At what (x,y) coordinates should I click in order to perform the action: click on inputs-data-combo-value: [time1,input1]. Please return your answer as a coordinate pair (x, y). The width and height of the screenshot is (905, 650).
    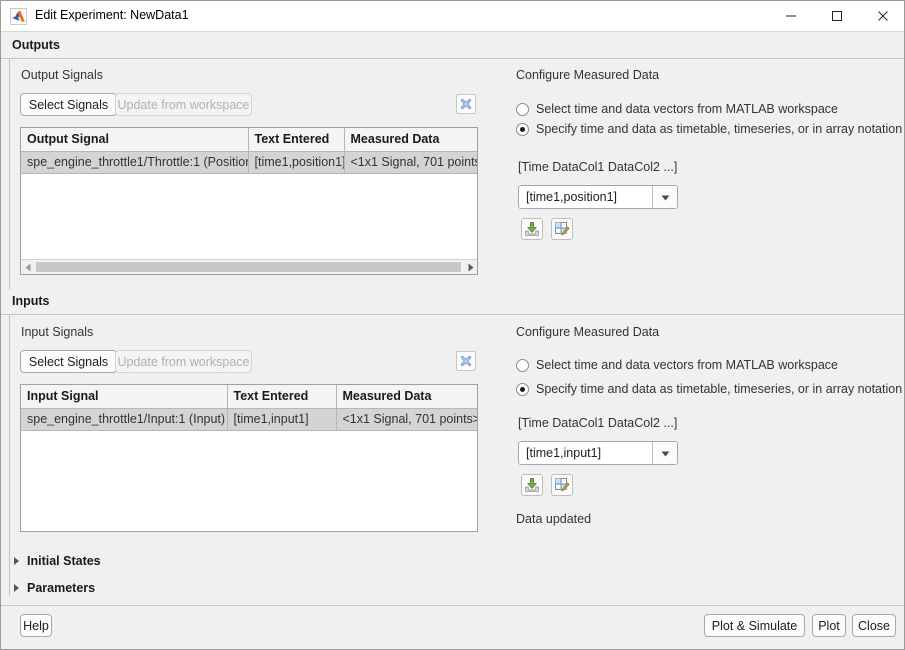
    Looking at the image, I should click on (564, 453).